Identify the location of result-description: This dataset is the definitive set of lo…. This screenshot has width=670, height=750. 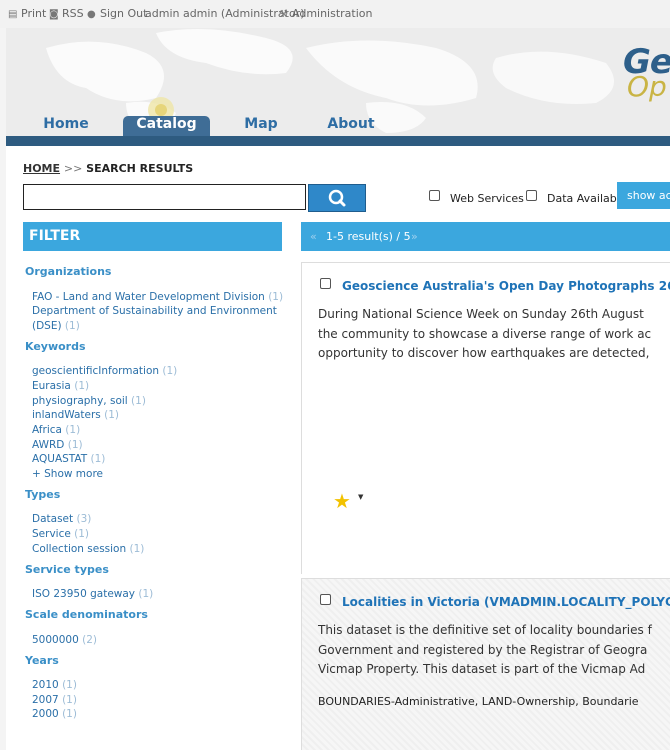
(485, 649).